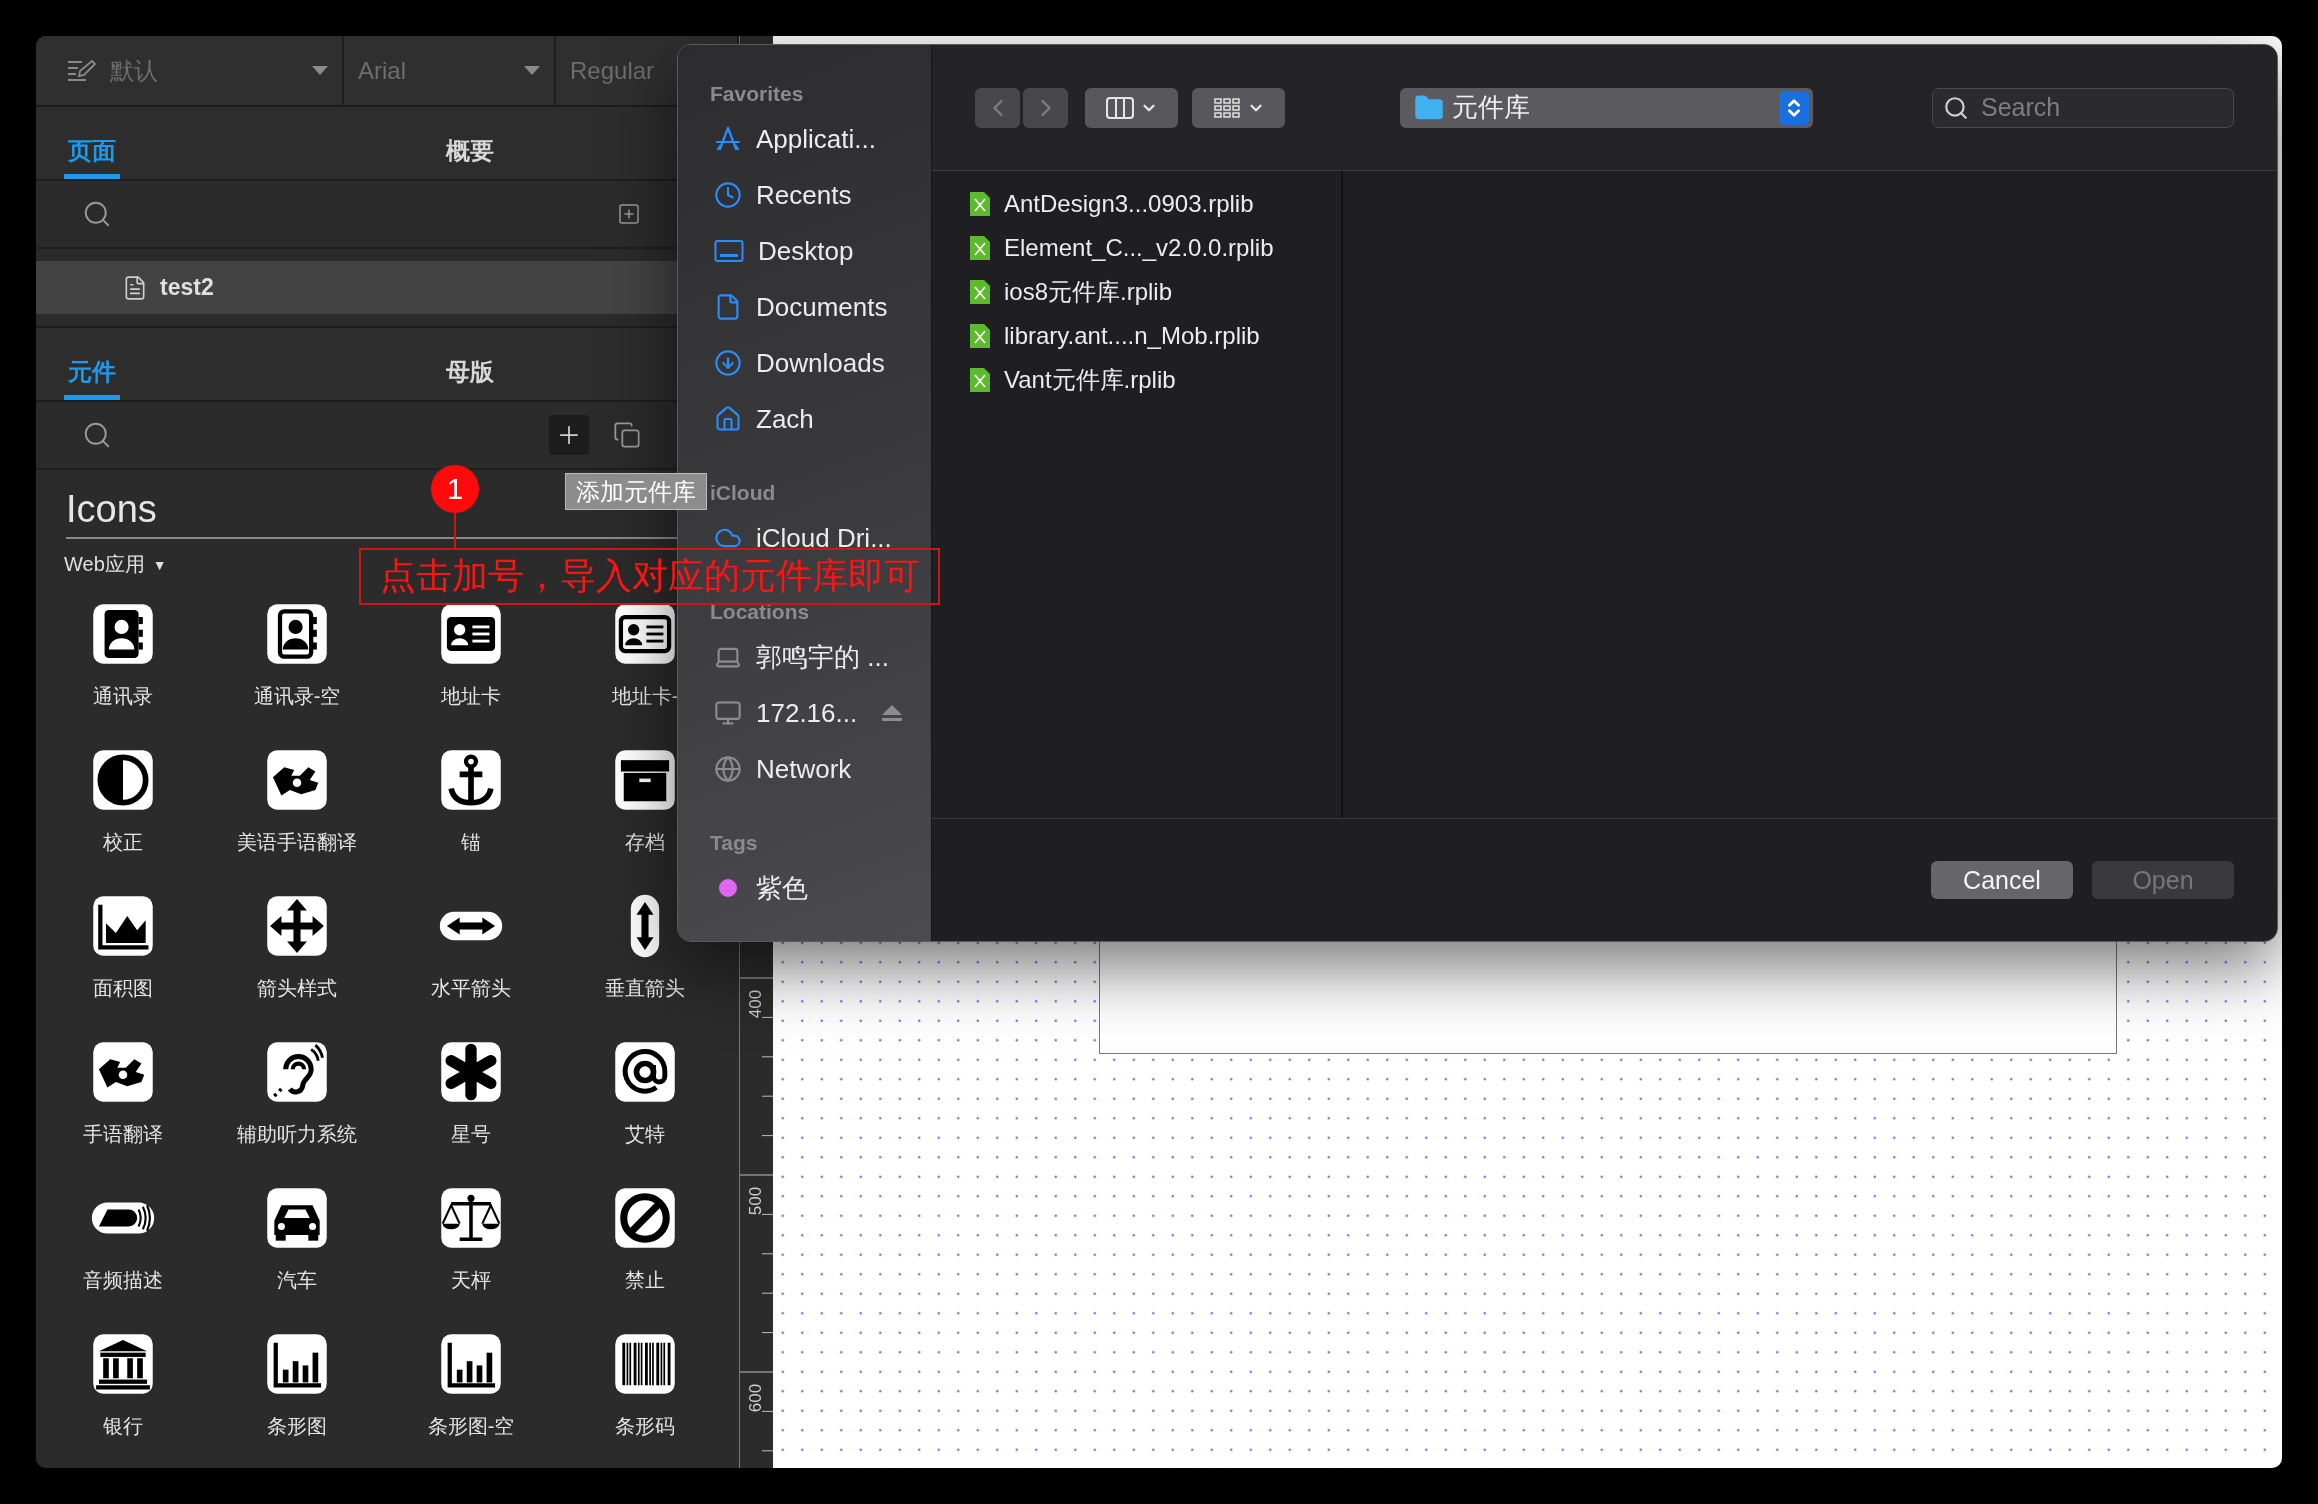 This screenshot has width=2318, height=1504. What do you see at coordinates (187, 287) in the screenshot?
I see `page-name: test2` at bounding box center [187, 287].